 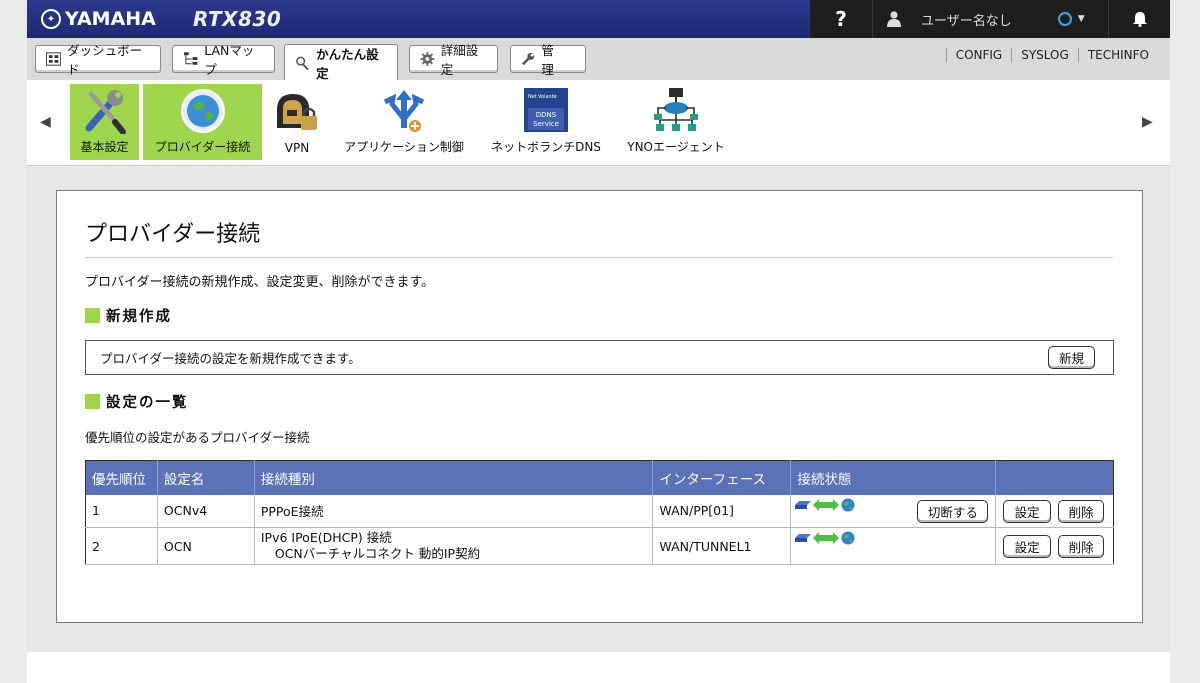 I want to click on ddns-icon-text-volante: Volante, so click(x=547, y=97).